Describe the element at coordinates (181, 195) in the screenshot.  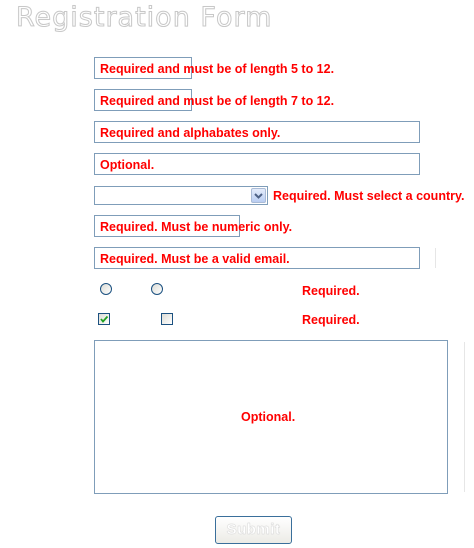
I see `country-select` at that location.